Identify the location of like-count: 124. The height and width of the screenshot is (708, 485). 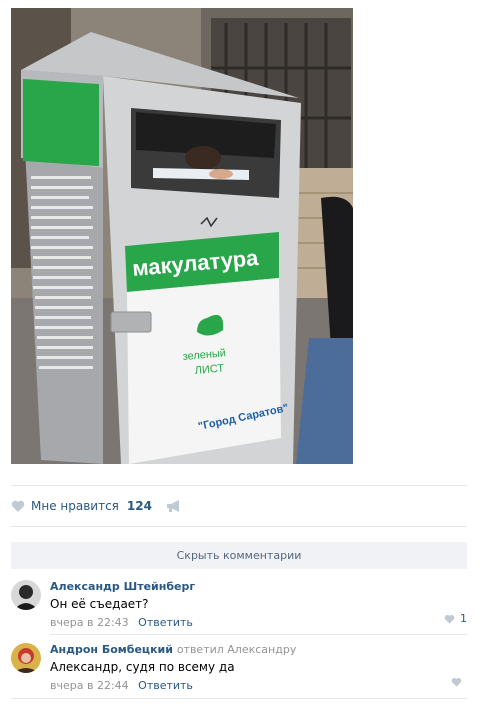
(139, 506).